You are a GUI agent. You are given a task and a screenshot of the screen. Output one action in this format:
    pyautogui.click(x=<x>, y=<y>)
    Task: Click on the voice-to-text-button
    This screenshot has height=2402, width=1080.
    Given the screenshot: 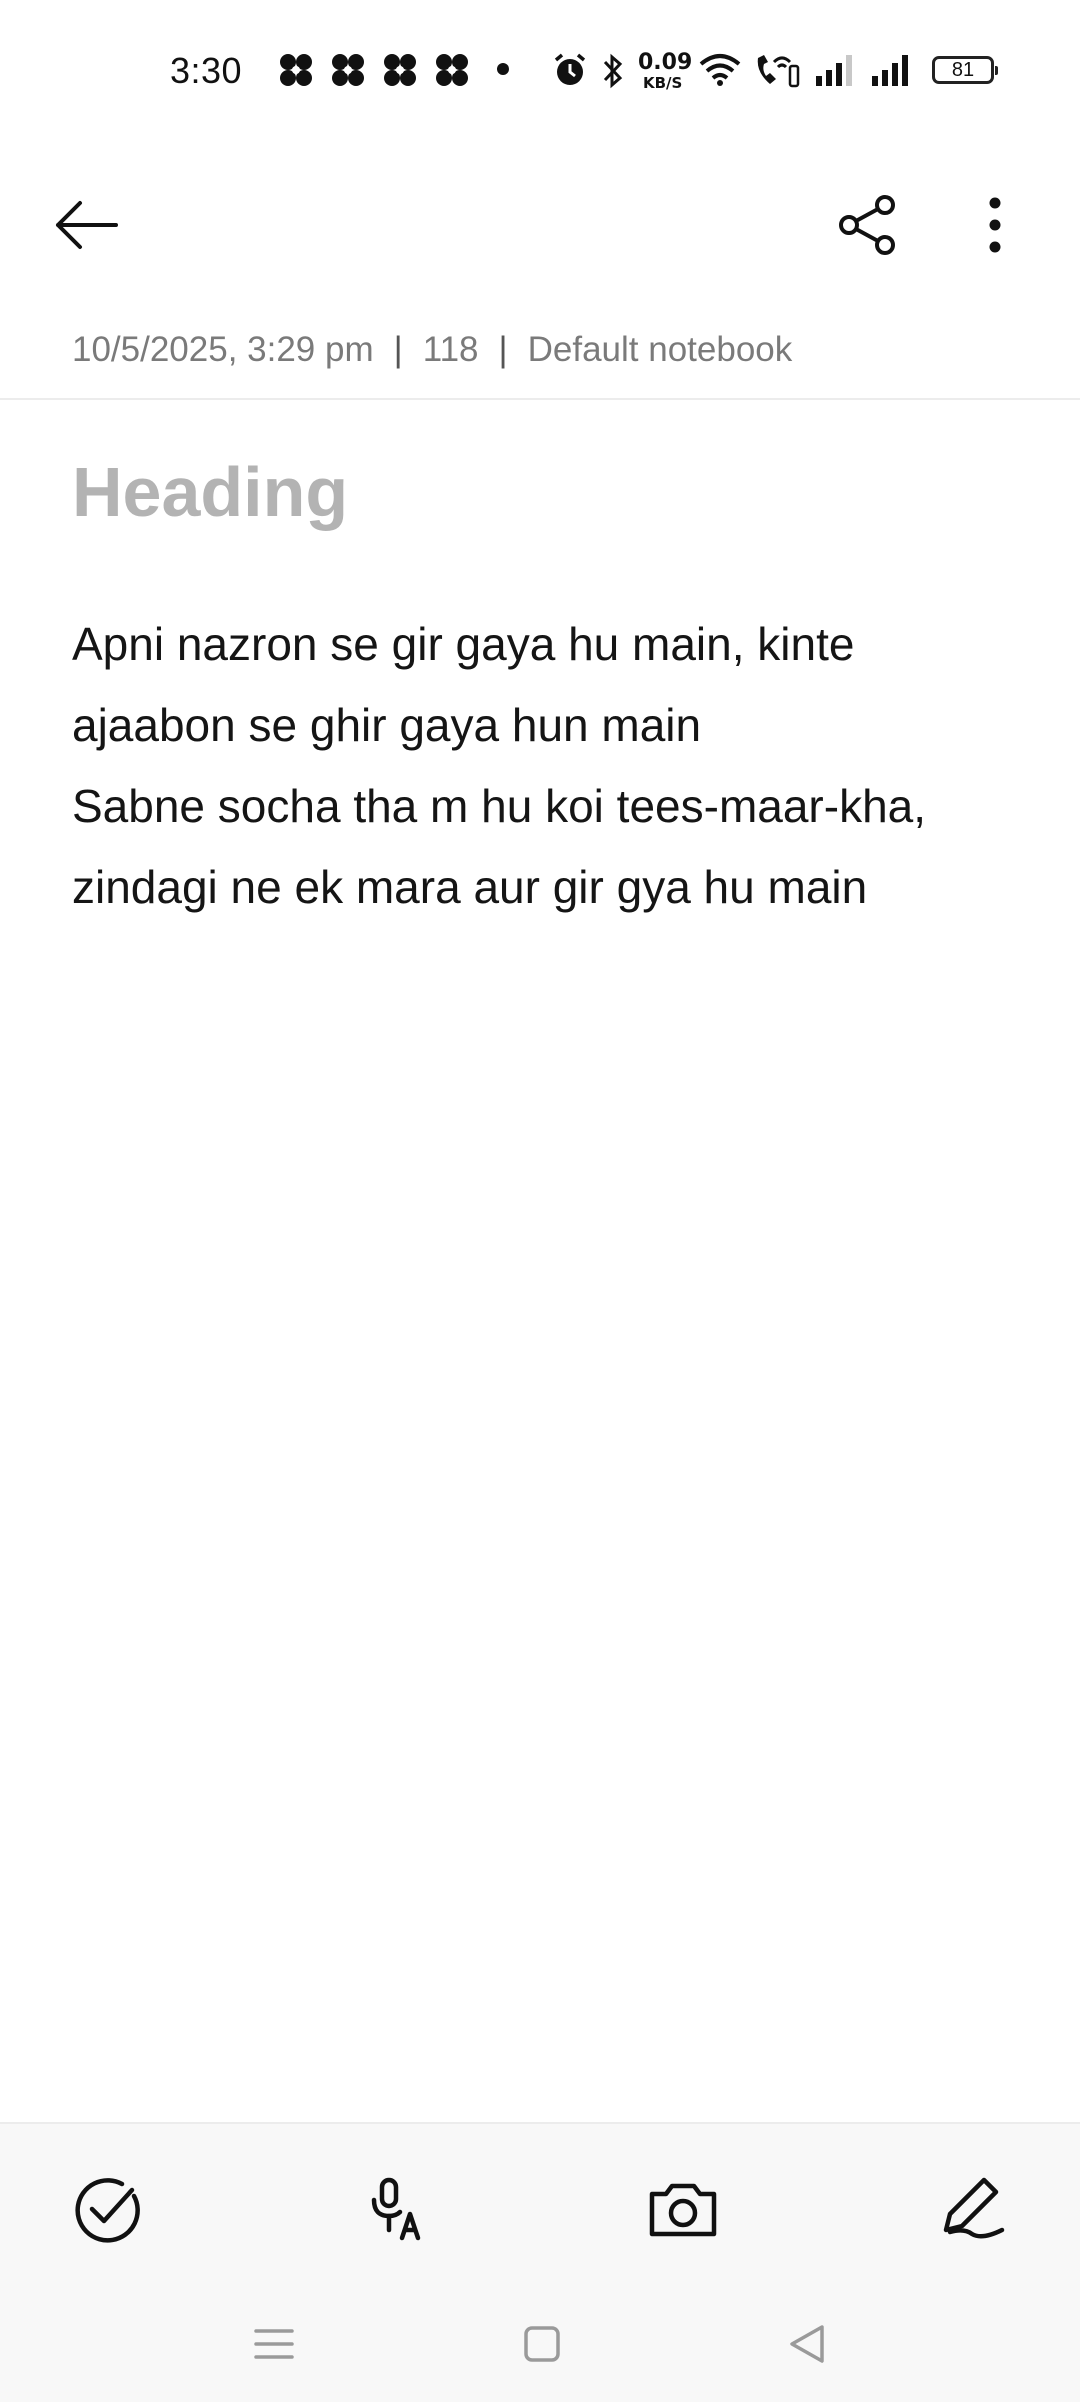 What is the action you would take?
    pyautogui.click(x=395, y=2209)
    